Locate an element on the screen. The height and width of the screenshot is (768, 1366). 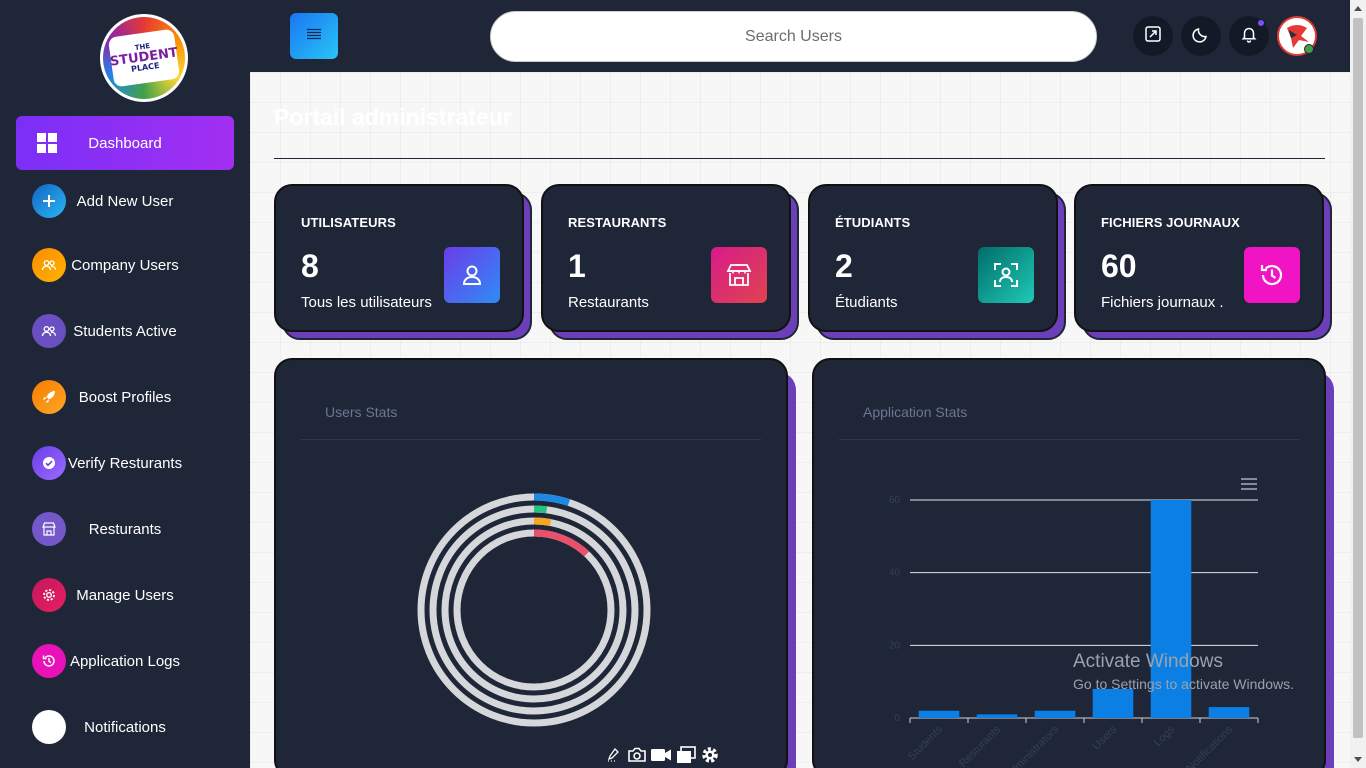
stat-subtitle: Fichiers journaux . is located at coordinates (1162, 302).